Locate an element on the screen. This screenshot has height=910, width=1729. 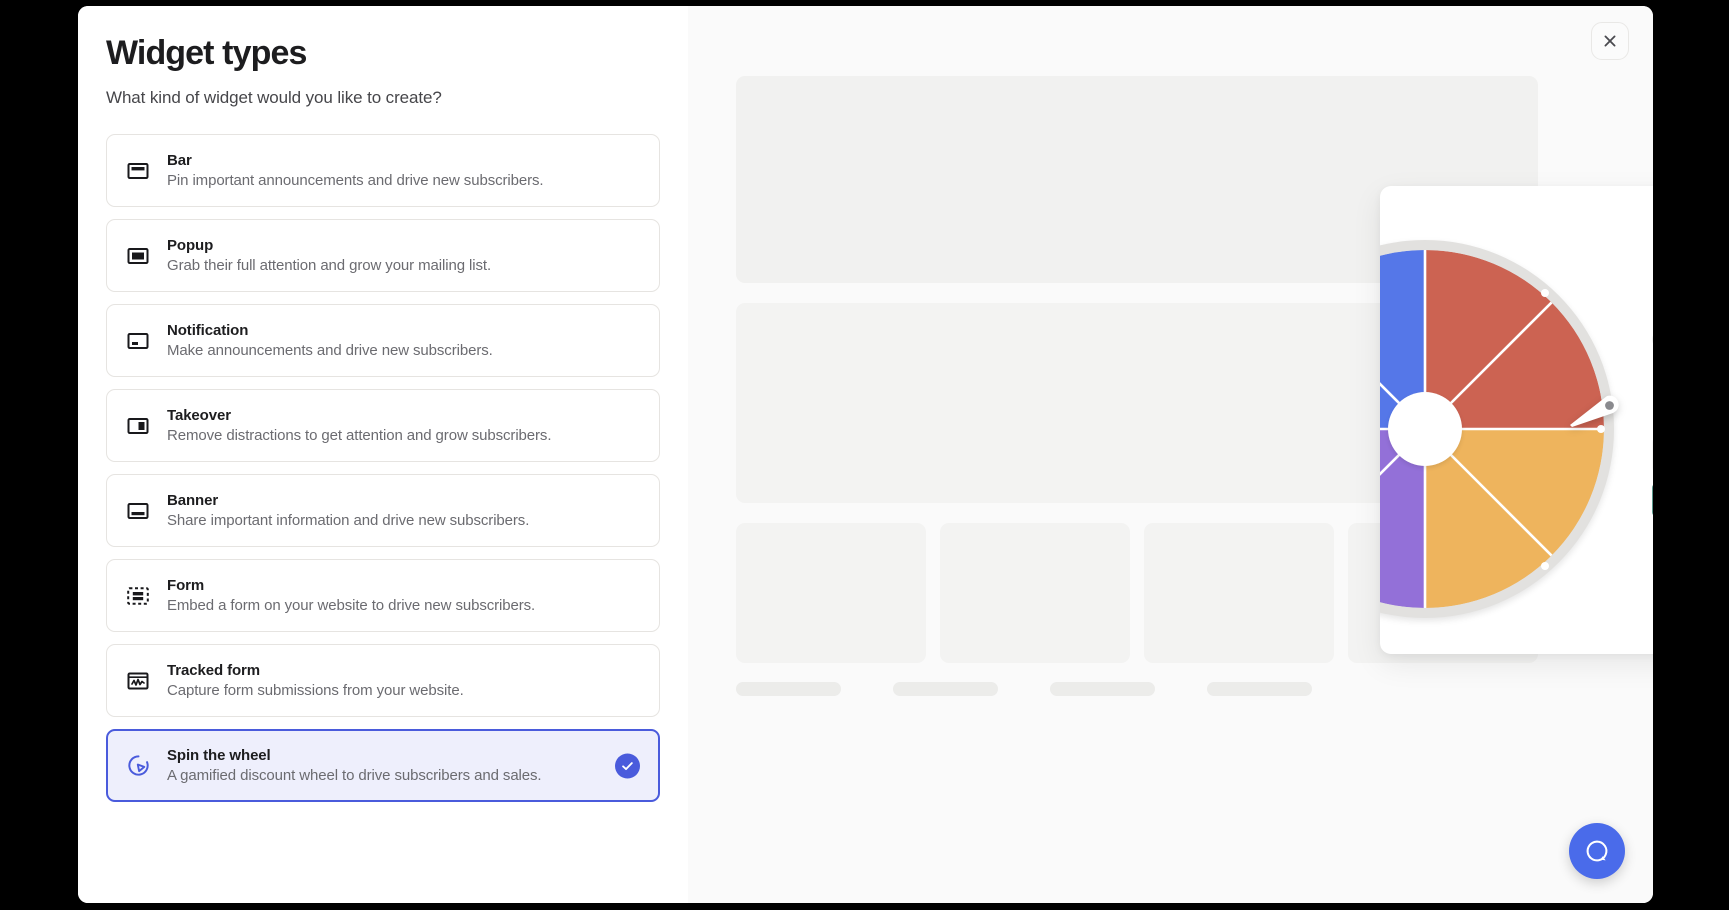
page-title: Widget types is located at coordinates (206, 53).